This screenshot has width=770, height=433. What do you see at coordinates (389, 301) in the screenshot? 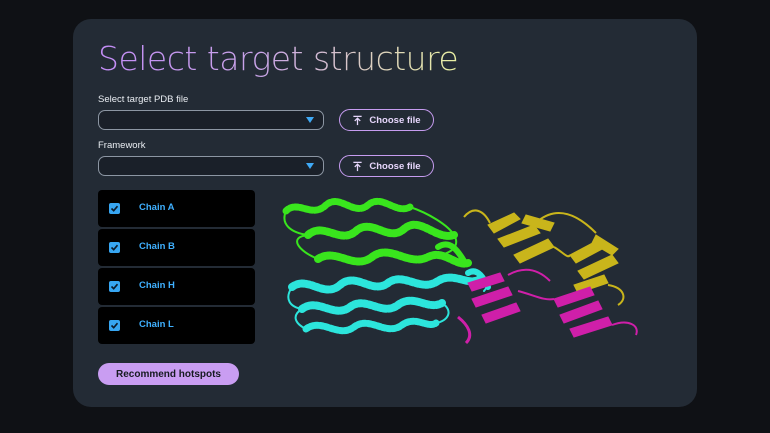
I see `chain-b-ribbon` at bounding box center [389, 301].